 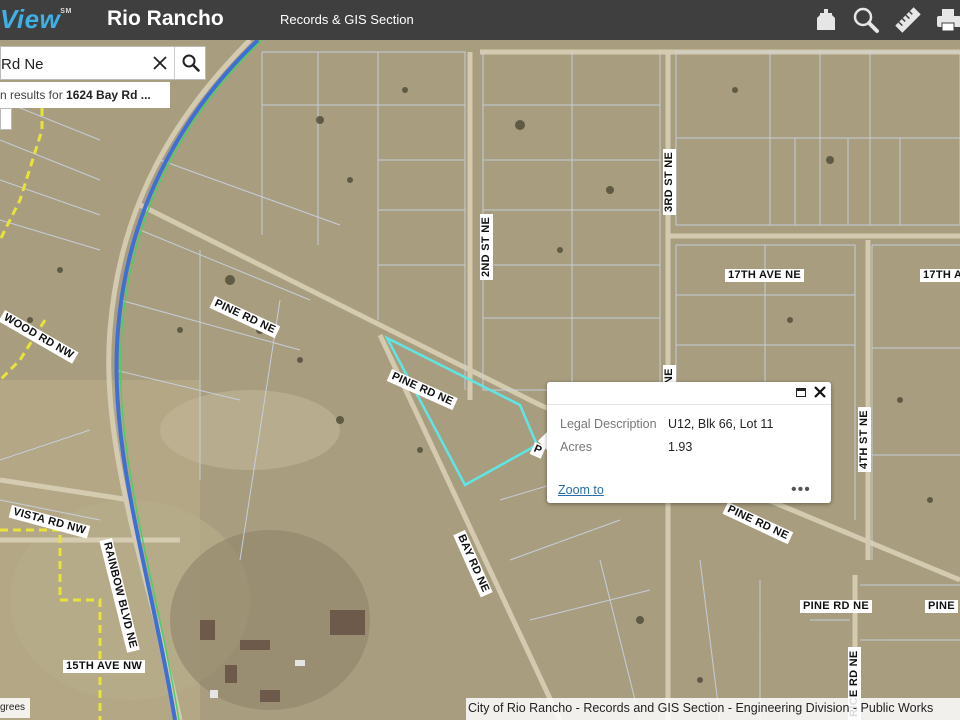 What do you see at coordinates (801, 490) in the screenshot?
I see `more-options-button: •••` at bounding box center [801, 490].